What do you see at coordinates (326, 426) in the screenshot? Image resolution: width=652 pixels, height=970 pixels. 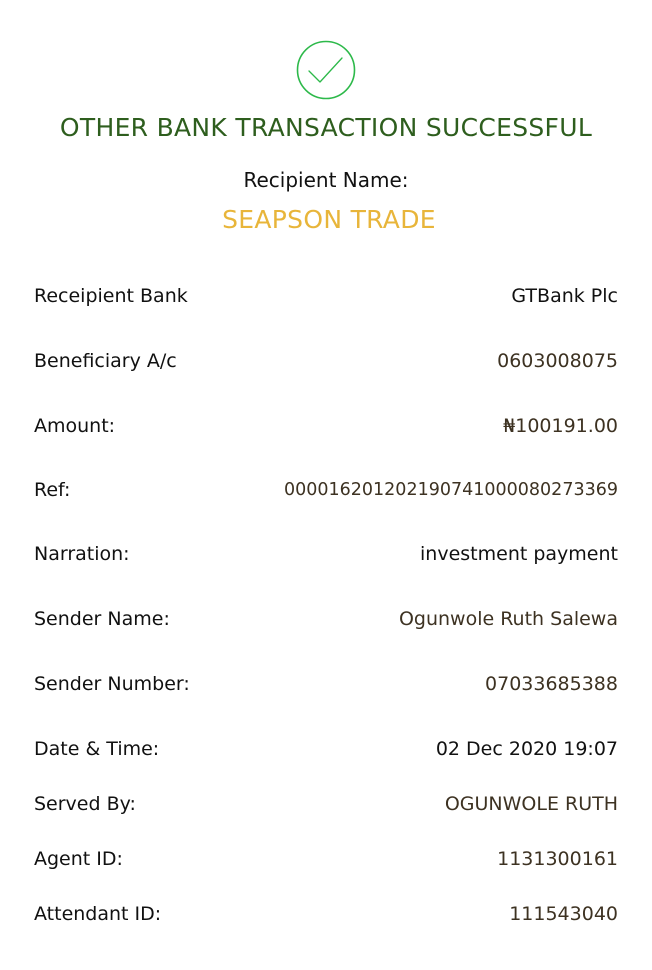 I see `detail-row-amount: Amount: ₦100191.00` at bounding box center [326, 426].